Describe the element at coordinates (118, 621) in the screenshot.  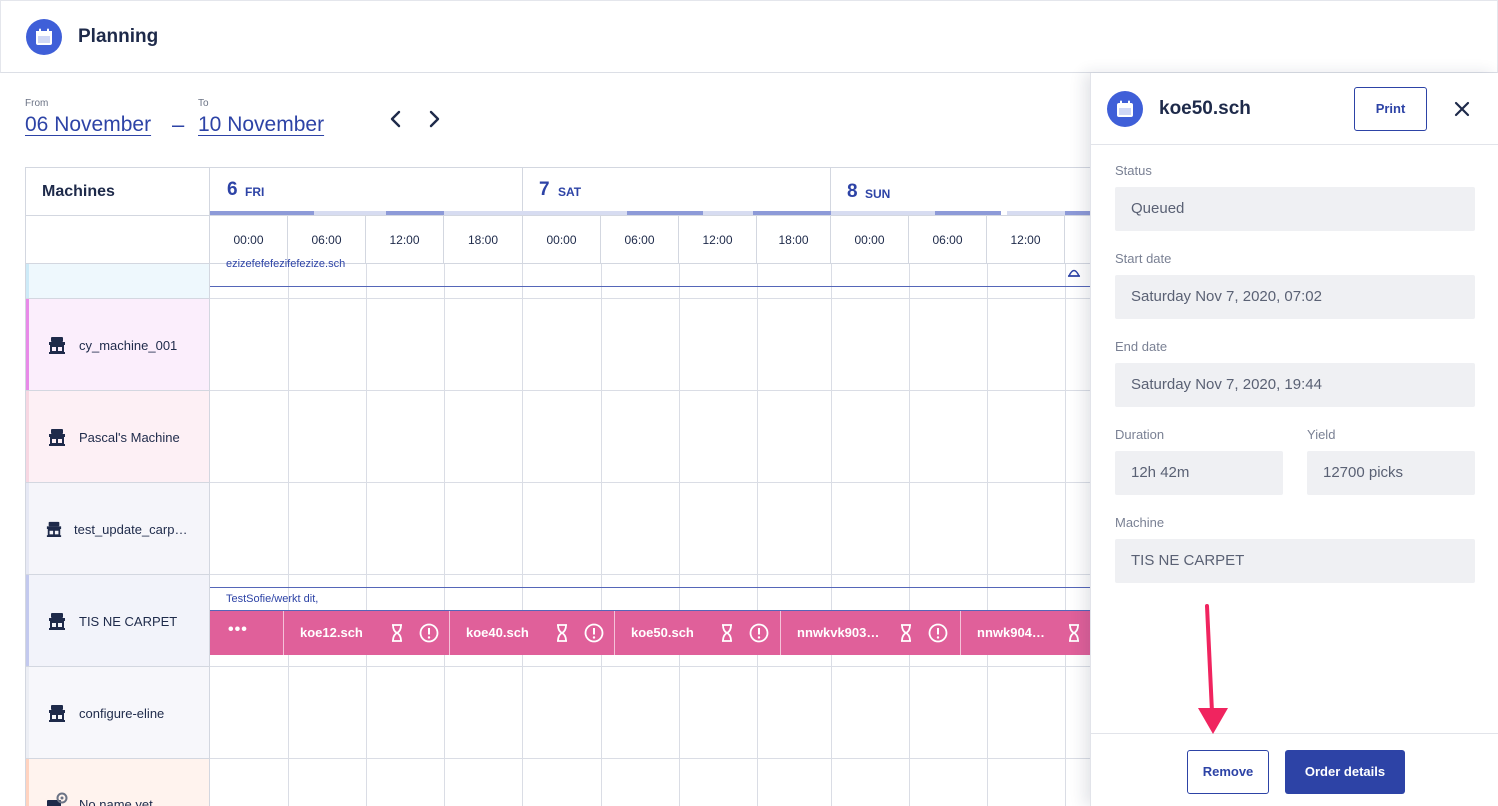
I see `machine-row-tis-ne-carpet: TIS NE CARPET` at that location.